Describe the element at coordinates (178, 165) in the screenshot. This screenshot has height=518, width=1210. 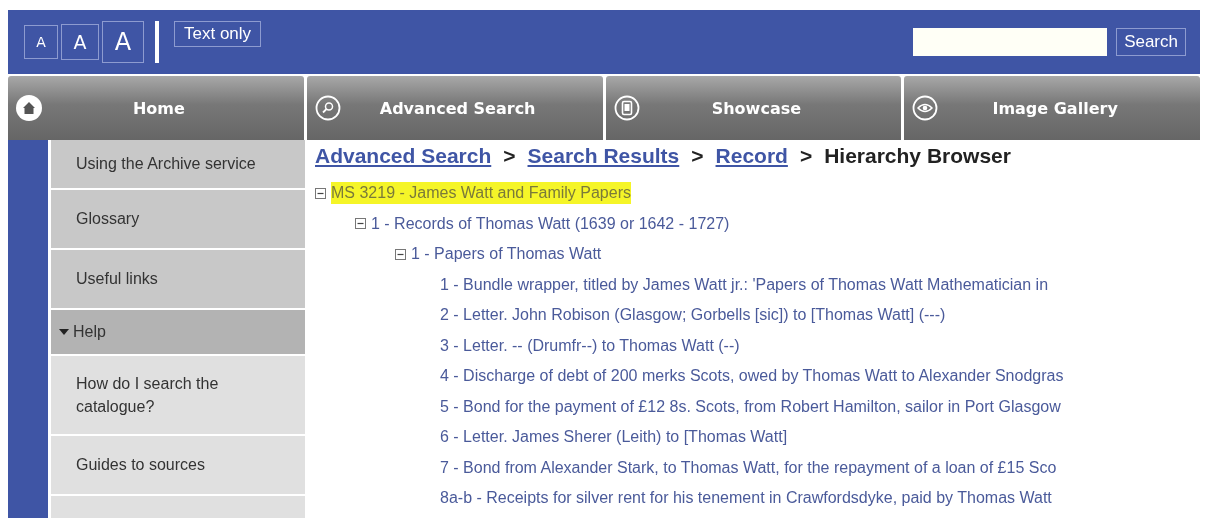
I see `sidebar-item: Using the Archive service` at that location.